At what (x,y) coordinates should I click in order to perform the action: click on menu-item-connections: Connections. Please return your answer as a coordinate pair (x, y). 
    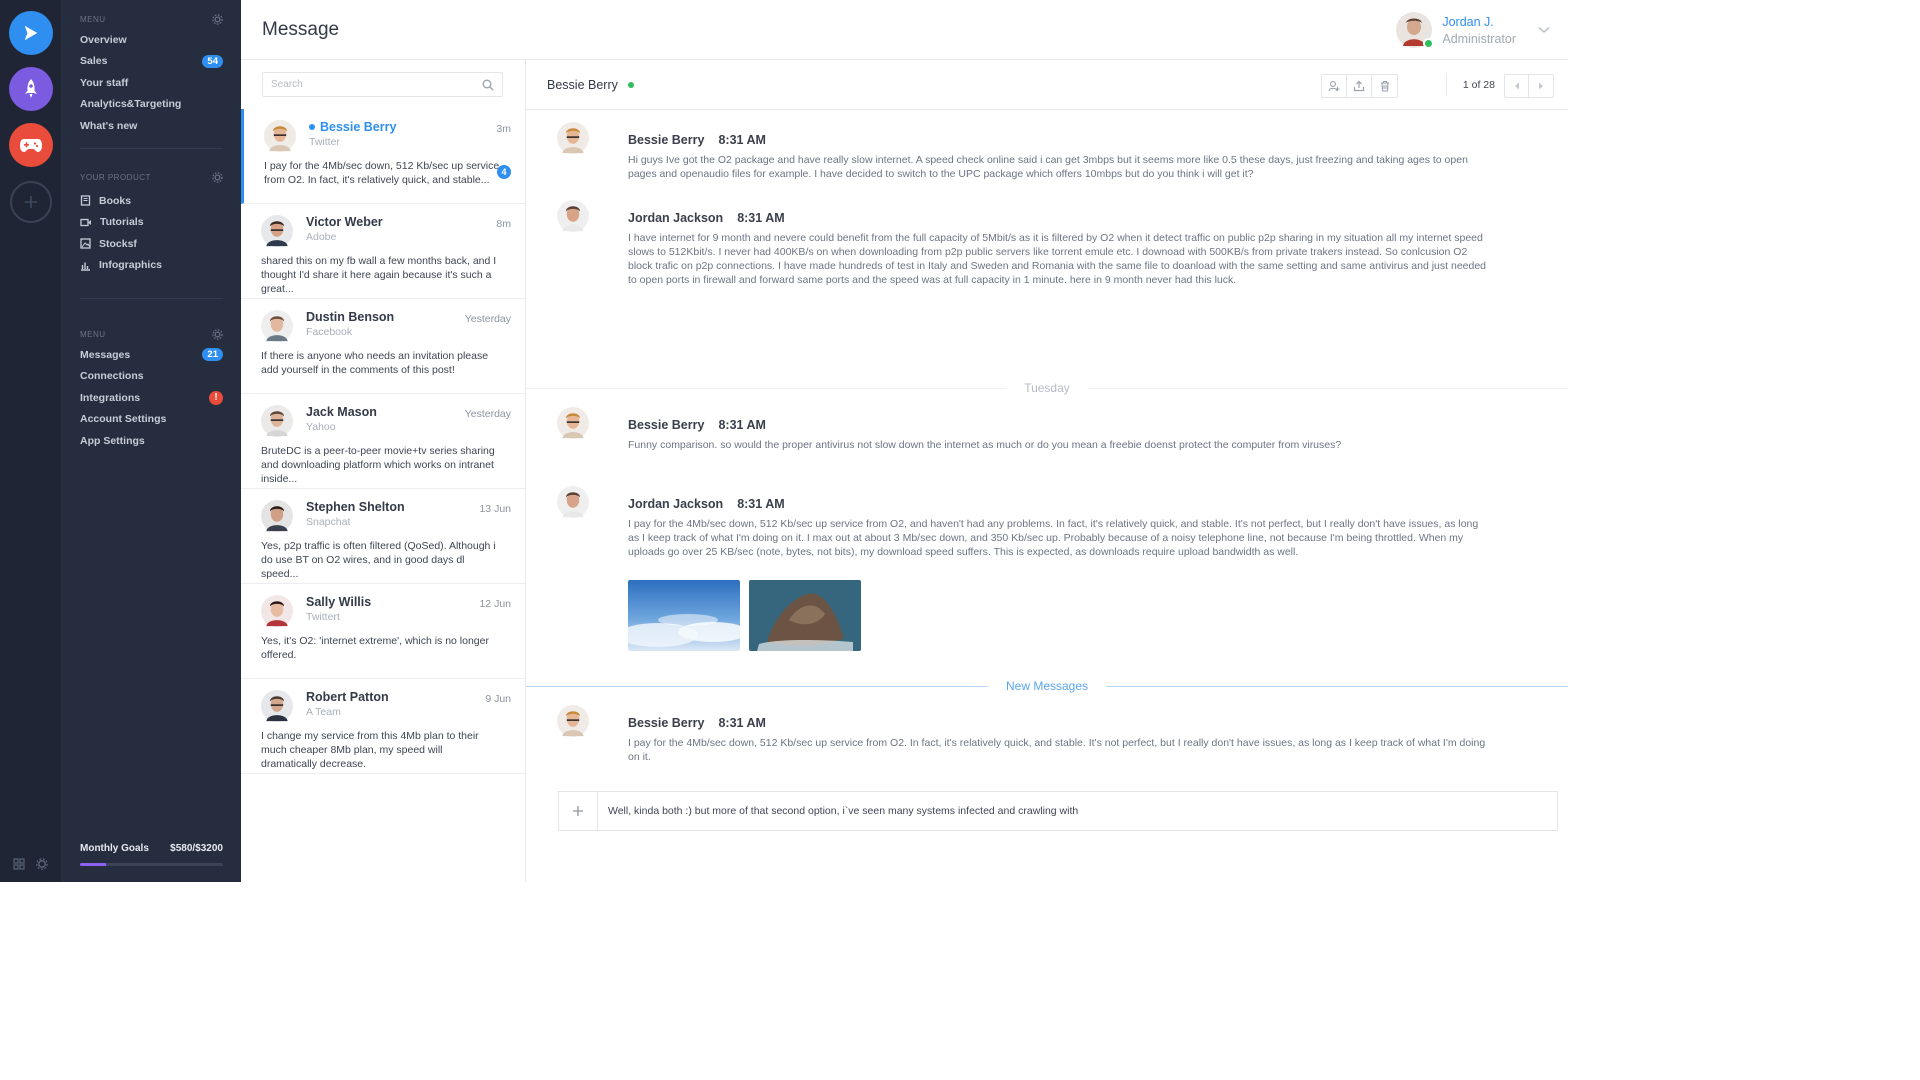
    Looking at the image, I should click on (151, 377).